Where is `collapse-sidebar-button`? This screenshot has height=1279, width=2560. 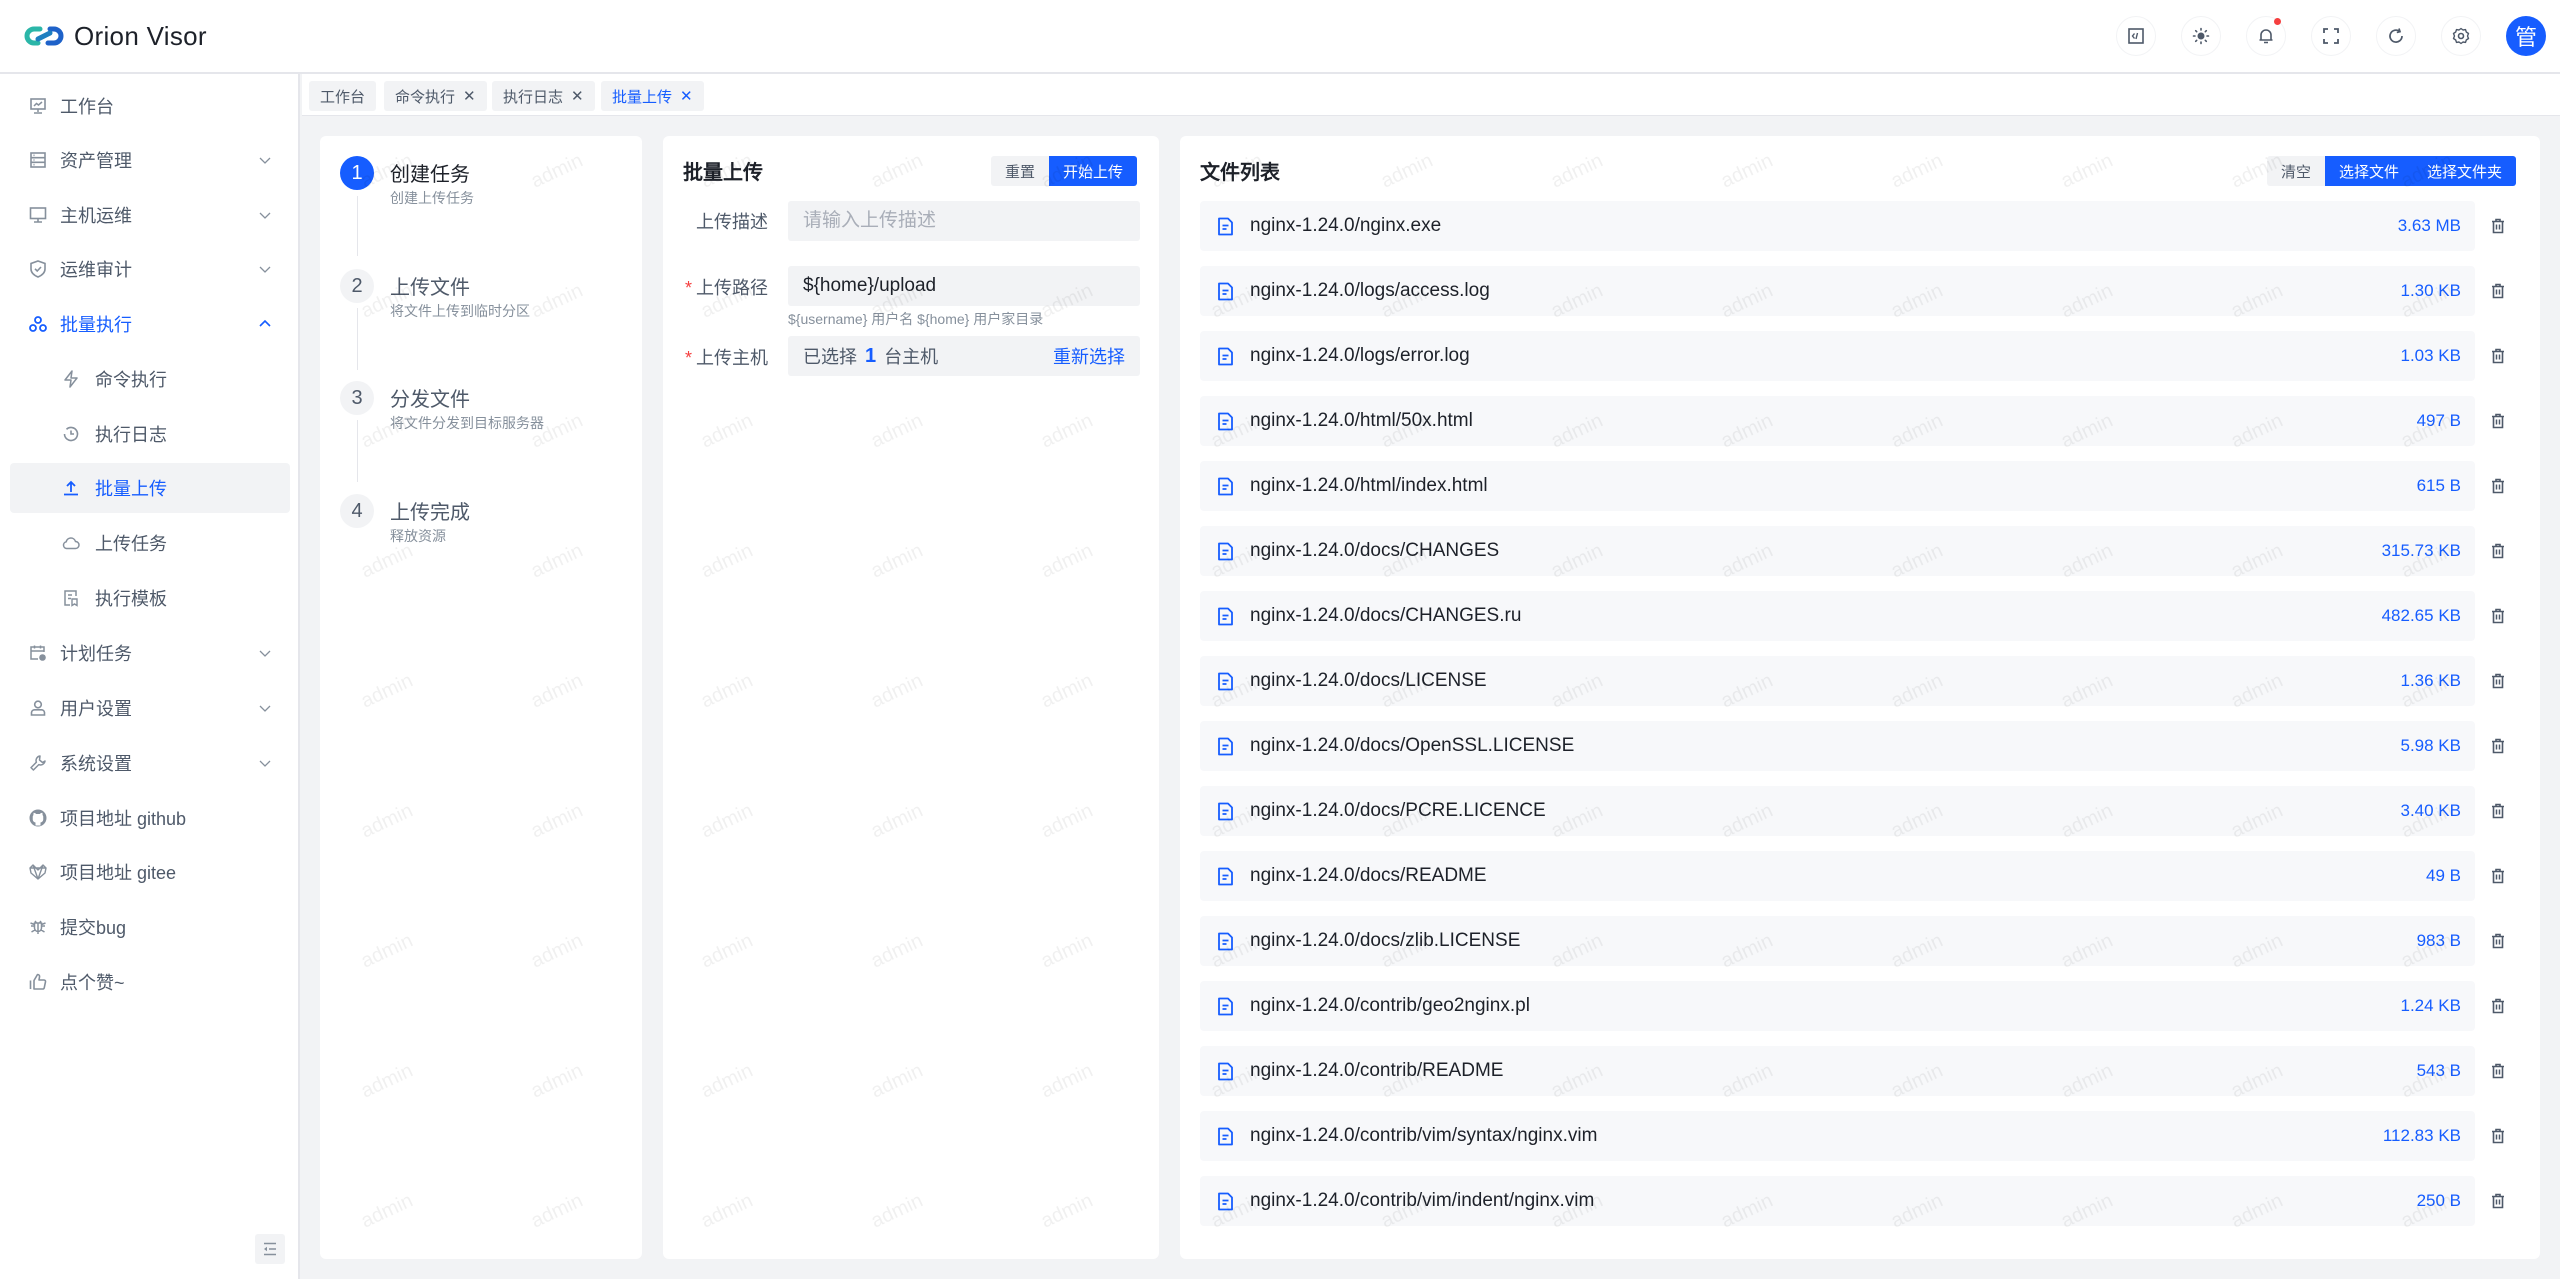
collapse-sidebar-button is located at coordinates (270, 1249).